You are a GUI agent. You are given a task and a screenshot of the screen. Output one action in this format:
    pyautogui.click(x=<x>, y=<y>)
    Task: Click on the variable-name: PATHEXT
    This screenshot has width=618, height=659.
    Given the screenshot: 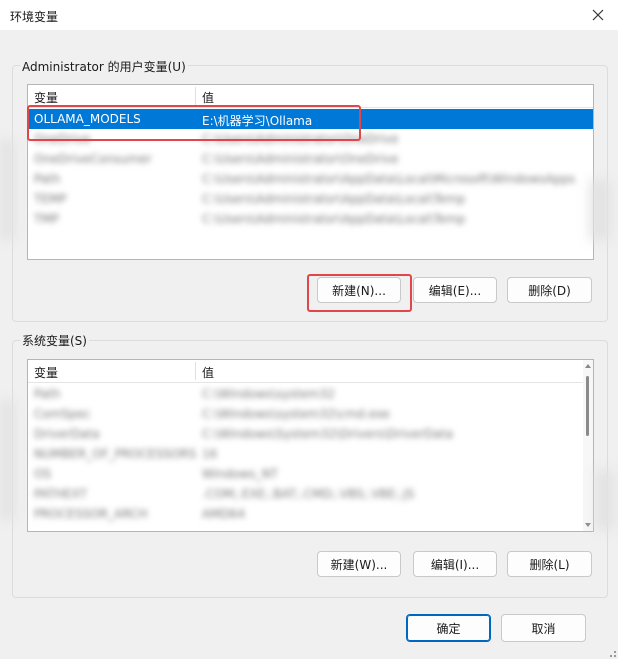 What is the action you would take?
    pyautogui.click(x=61, y=494)
    